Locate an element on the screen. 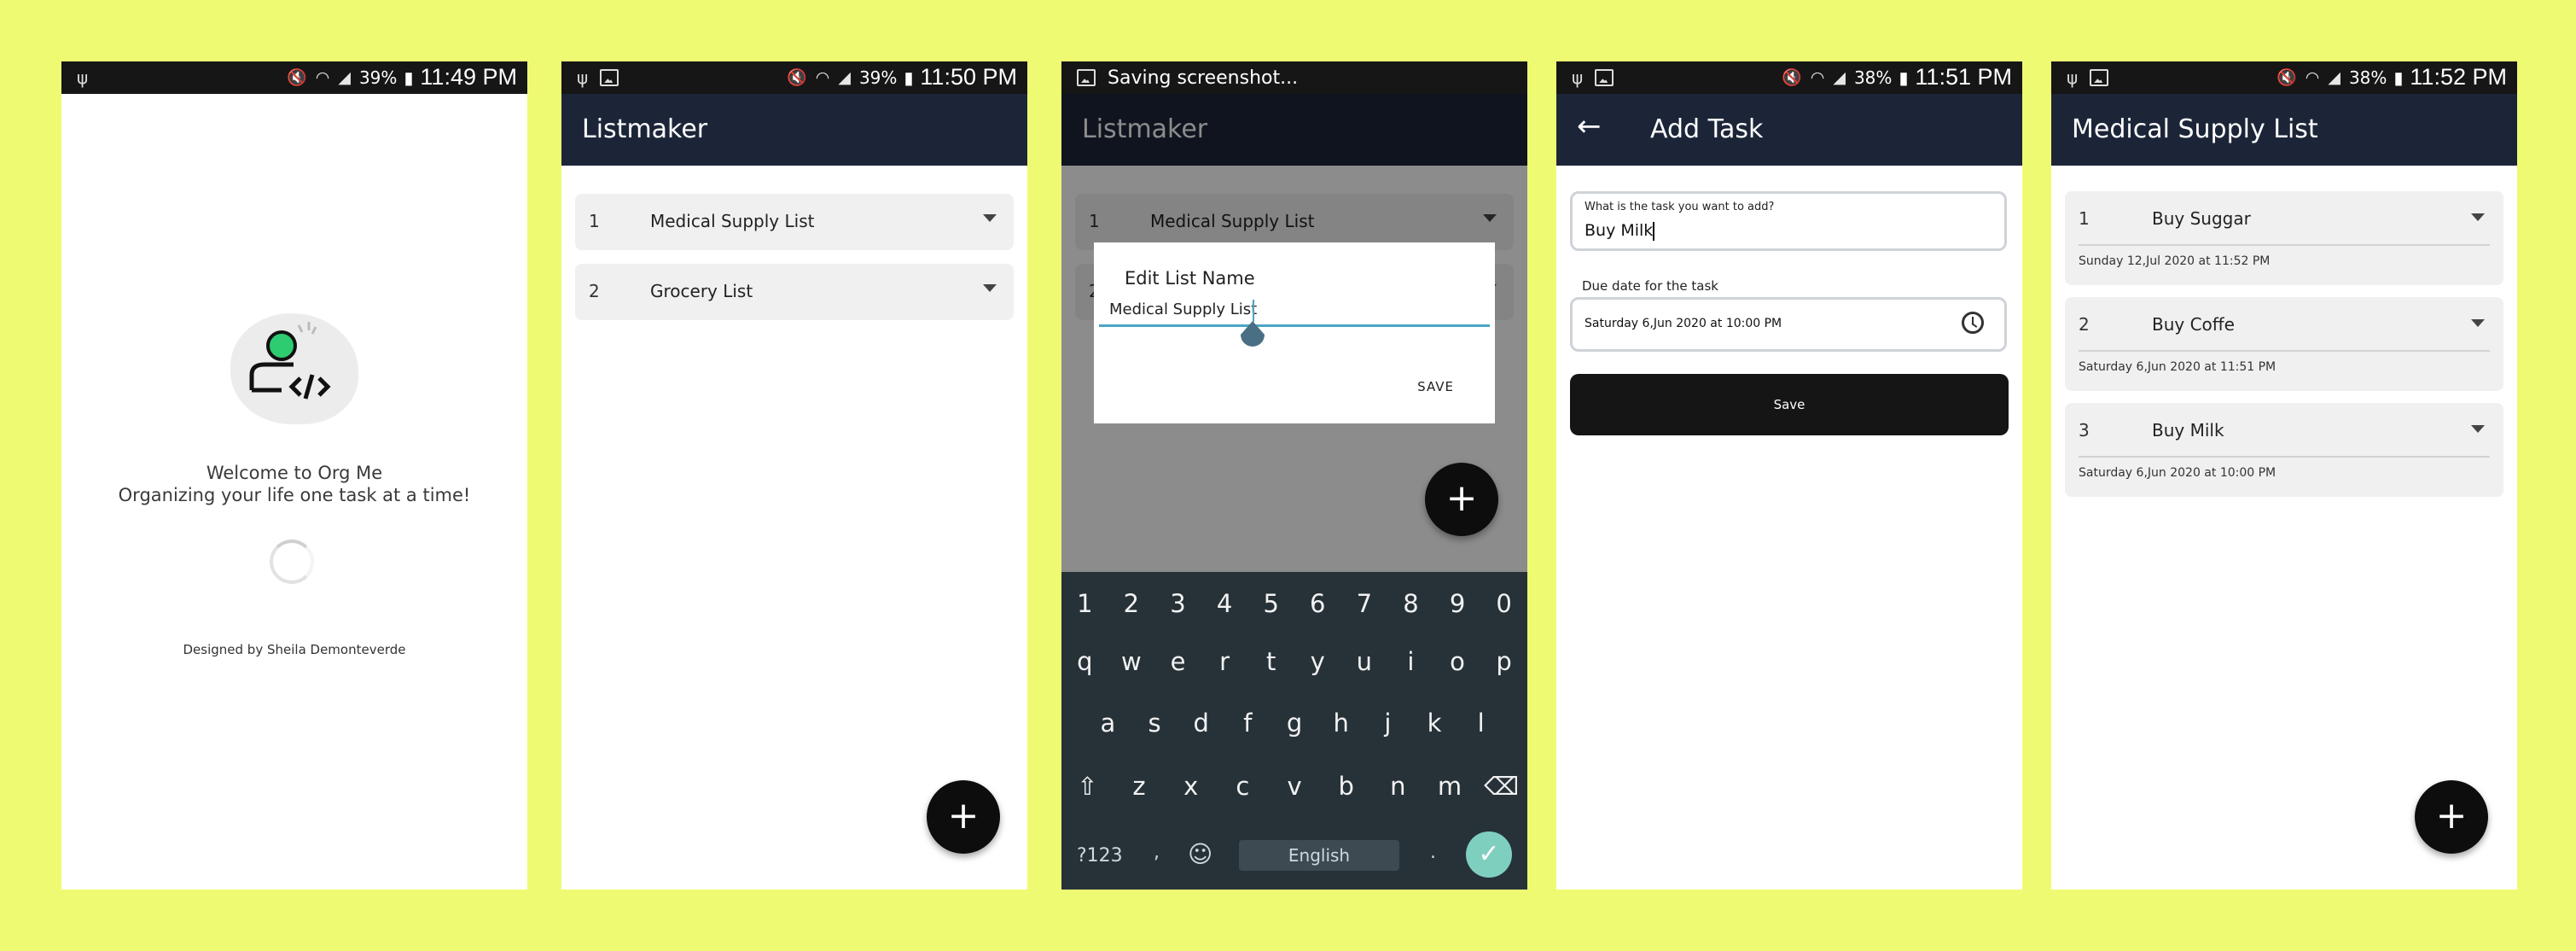 The image size is (2576, 951). key: k is located at coordinates (1434, 724).